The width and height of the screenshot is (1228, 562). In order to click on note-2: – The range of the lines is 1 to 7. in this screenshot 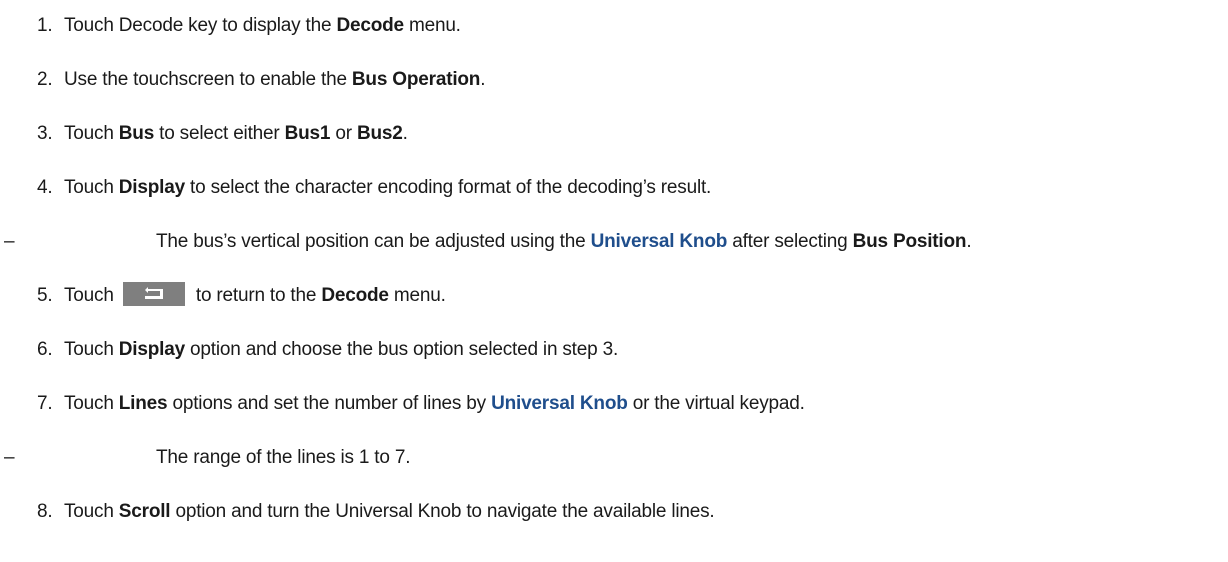, I will do `click(614, 458)`.